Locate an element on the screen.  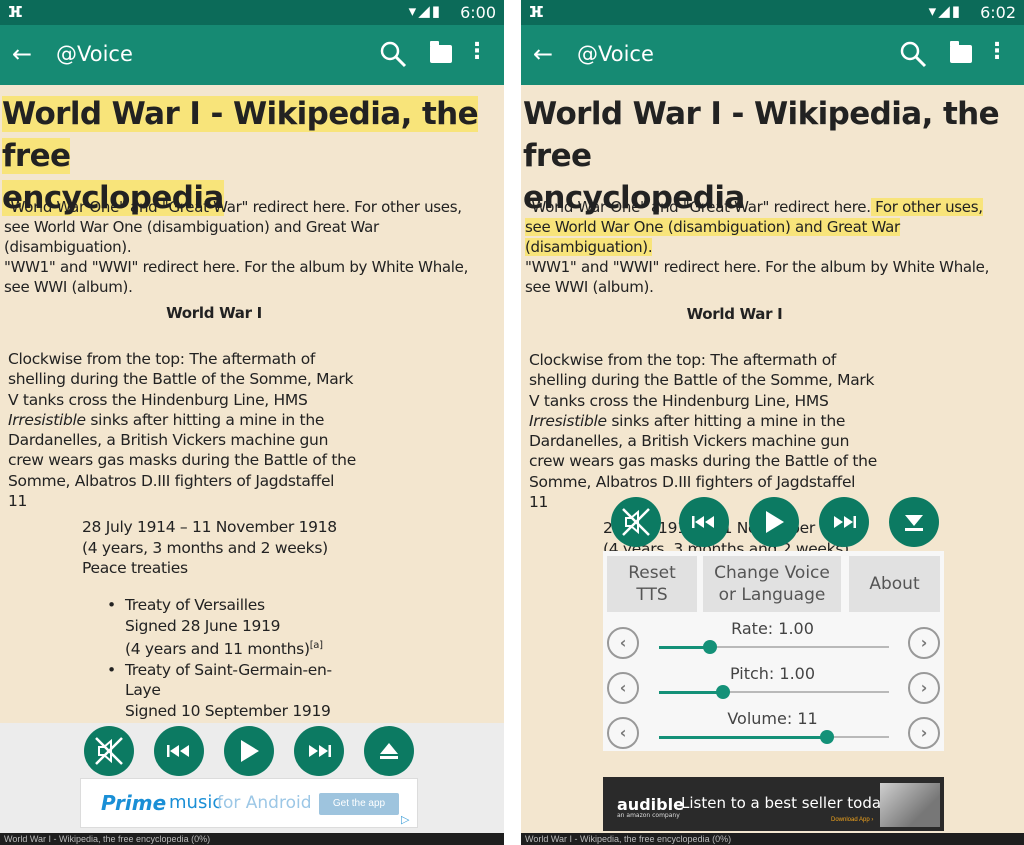
treaty-signed: Signed 28 June 1919 is located at coordinates (203, 625).